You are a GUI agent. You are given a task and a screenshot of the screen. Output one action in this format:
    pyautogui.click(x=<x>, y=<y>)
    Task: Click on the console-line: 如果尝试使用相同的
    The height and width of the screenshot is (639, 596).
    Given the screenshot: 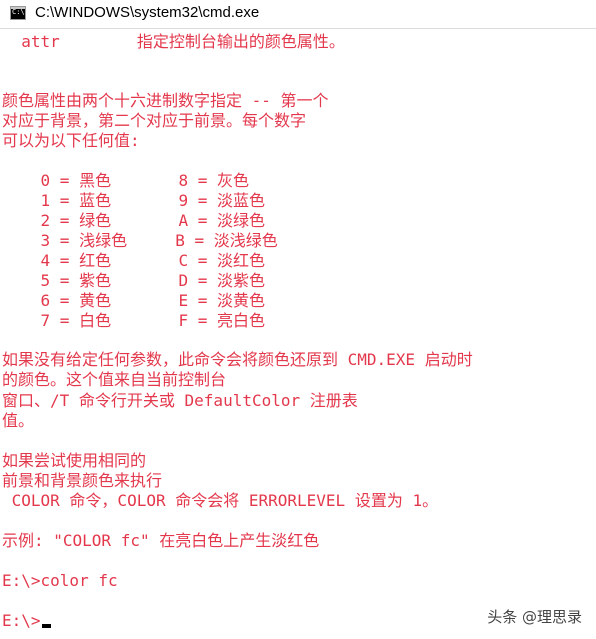 What is the action you would take?
    pyautogui.click(x=74, y=460)
    